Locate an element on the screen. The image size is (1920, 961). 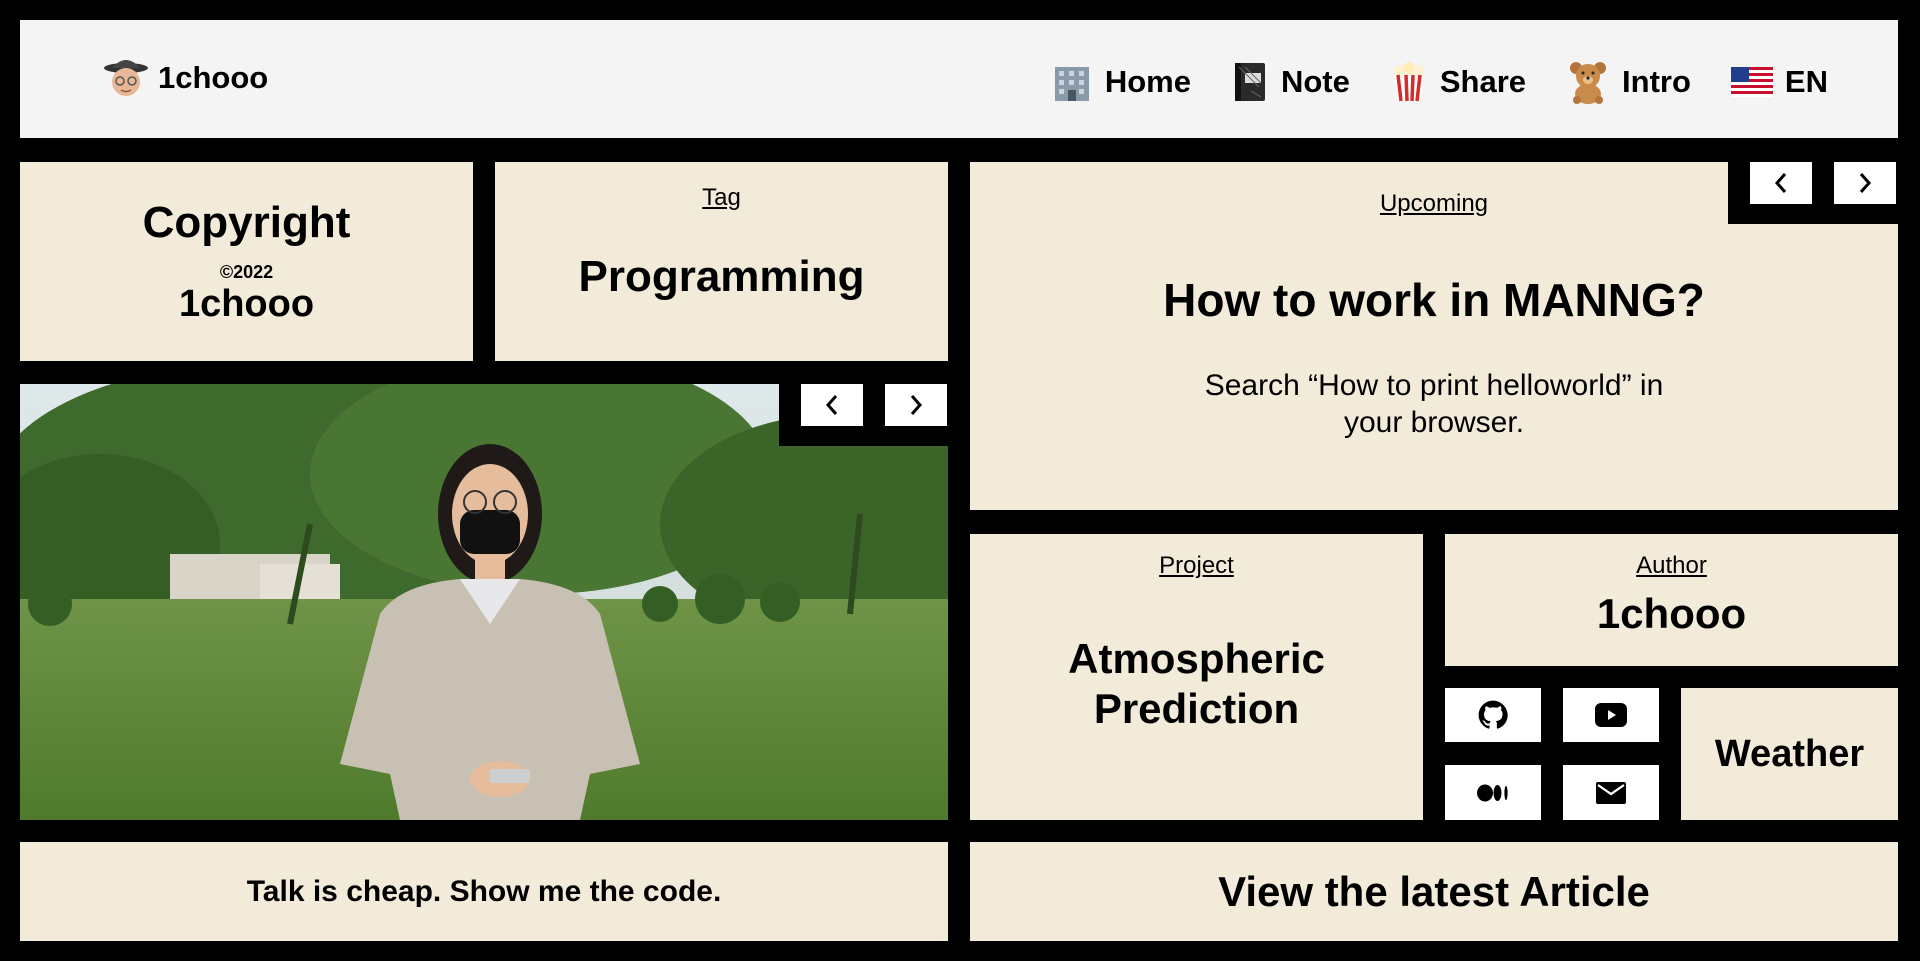
nav-share-label: Share is located at coordinates (1483, 81).